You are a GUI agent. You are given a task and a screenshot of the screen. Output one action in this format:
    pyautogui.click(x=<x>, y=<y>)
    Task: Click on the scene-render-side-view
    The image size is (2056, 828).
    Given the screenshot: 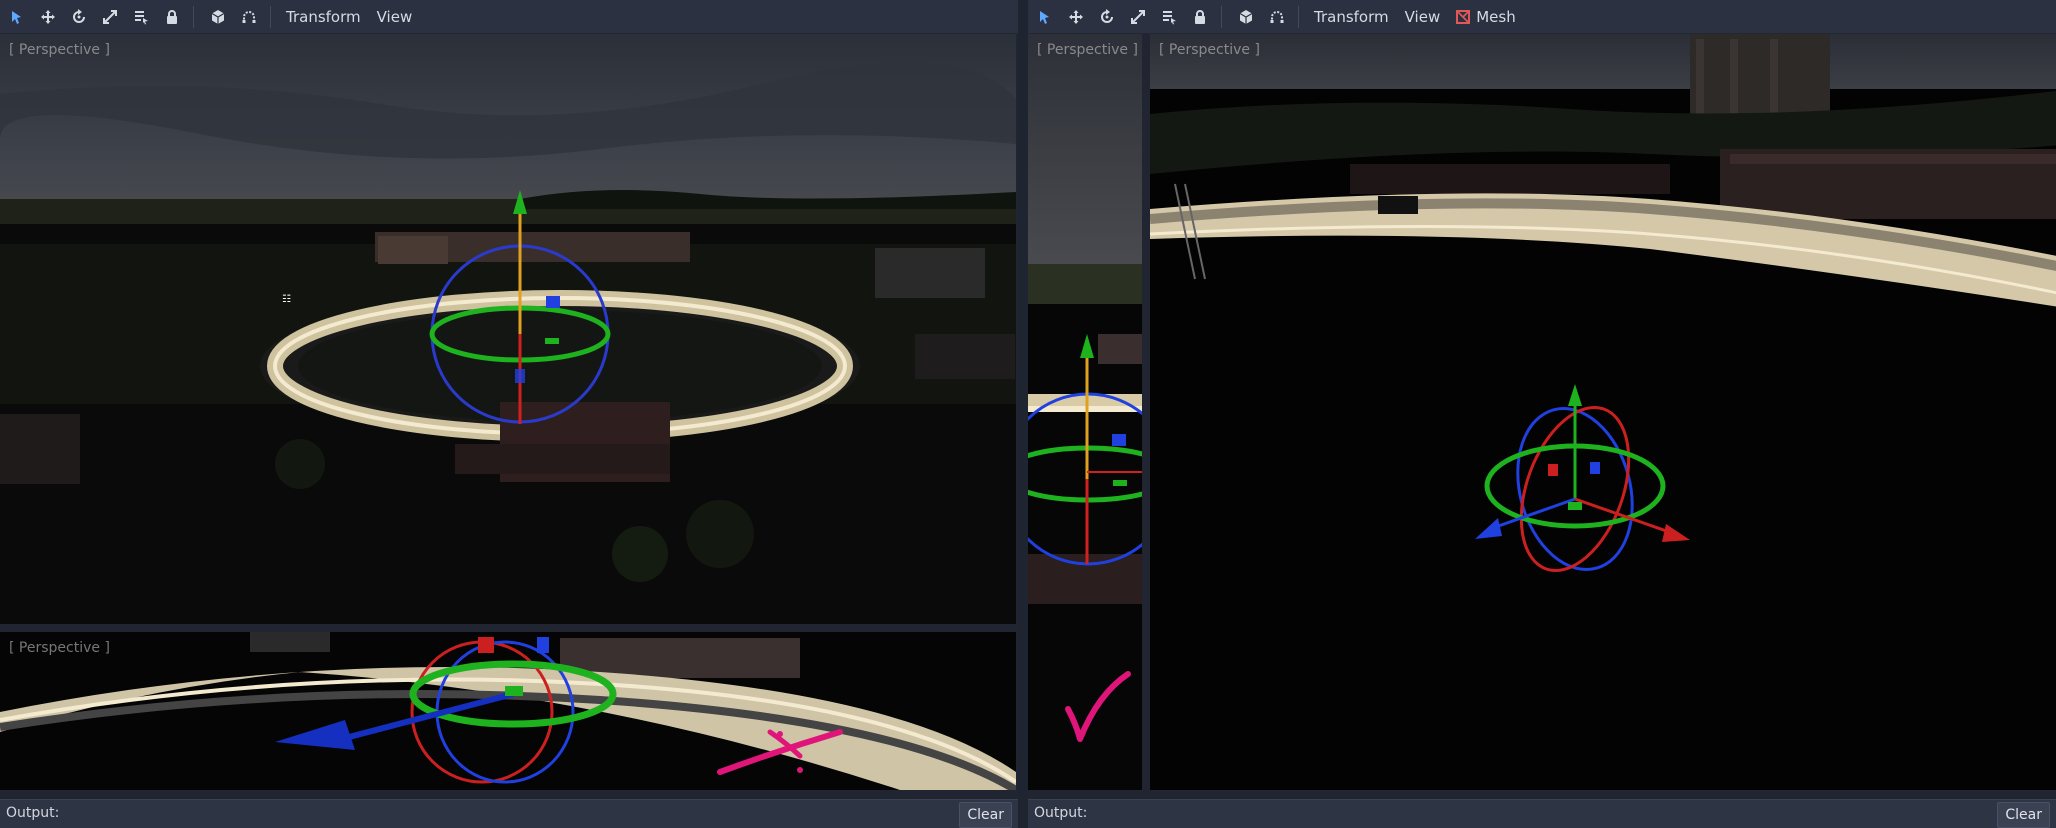 What is the action you would take?
    pyautogui.click(x=1085, y=412)
    